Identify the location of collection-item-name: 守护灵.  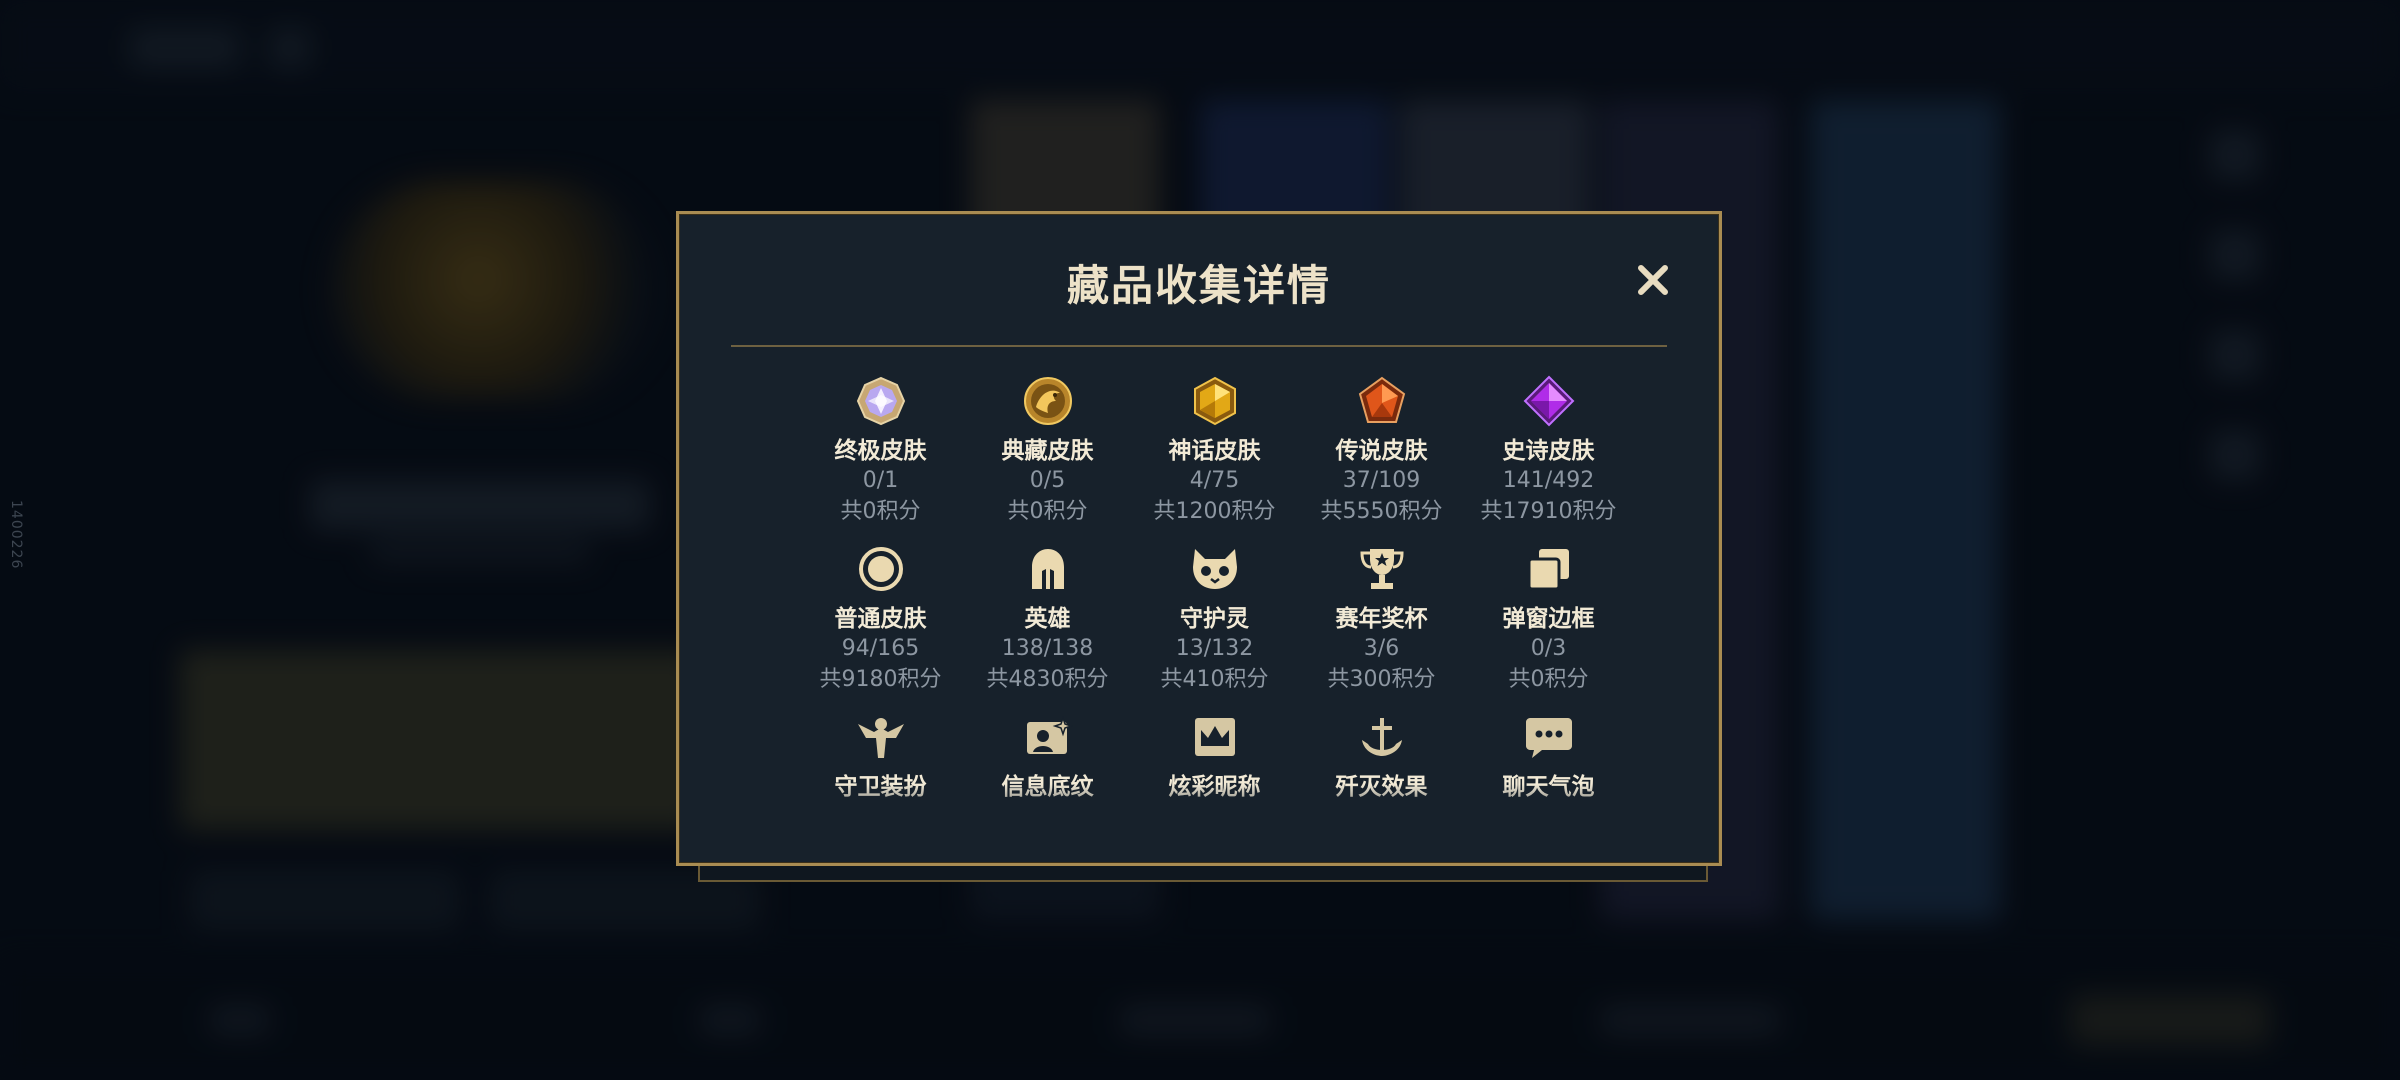
(1214, 619).